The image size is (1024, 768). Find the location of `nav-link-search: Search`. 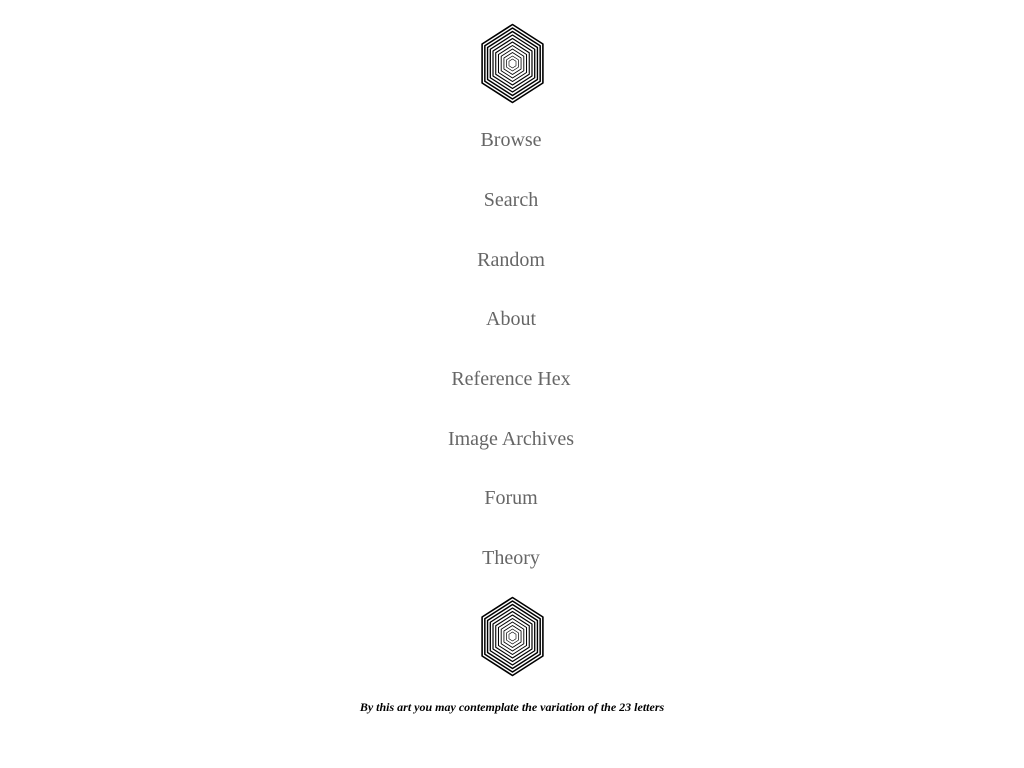

nav-link-search: Search is located at coordinates (511, 200).